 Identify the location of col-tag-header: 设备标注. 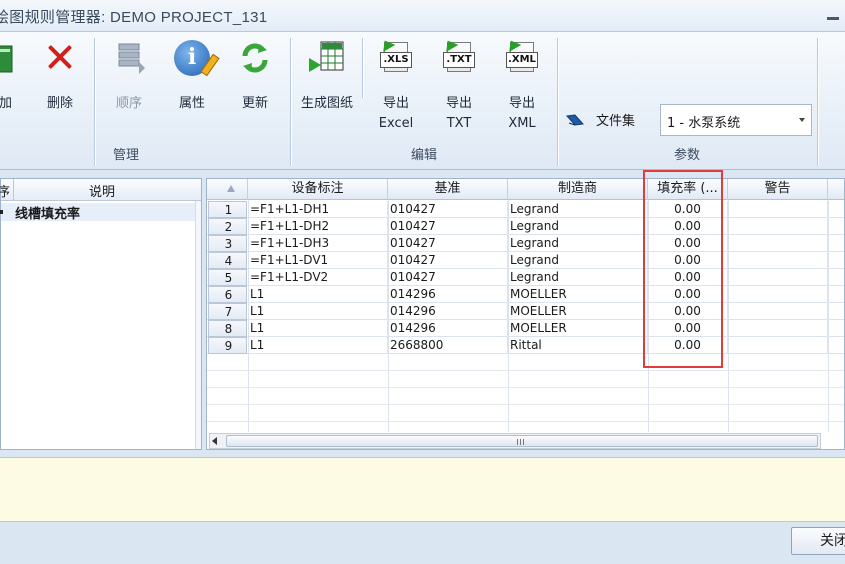
(318, 189).